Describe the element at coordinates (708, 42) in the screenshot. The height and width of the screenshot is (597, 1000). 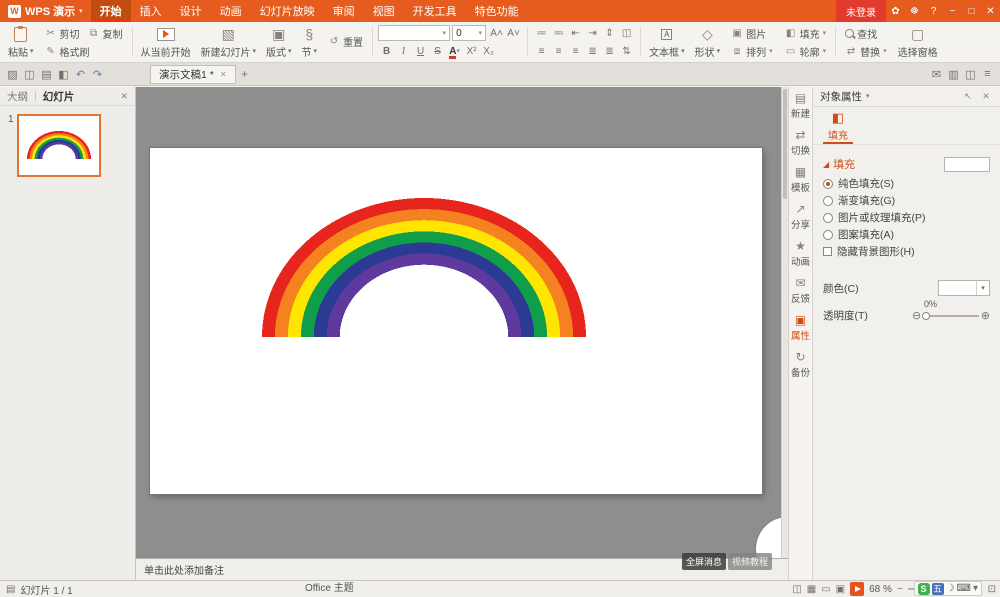
I see `shapes-button: ◇ 形状 ▾` at that location.